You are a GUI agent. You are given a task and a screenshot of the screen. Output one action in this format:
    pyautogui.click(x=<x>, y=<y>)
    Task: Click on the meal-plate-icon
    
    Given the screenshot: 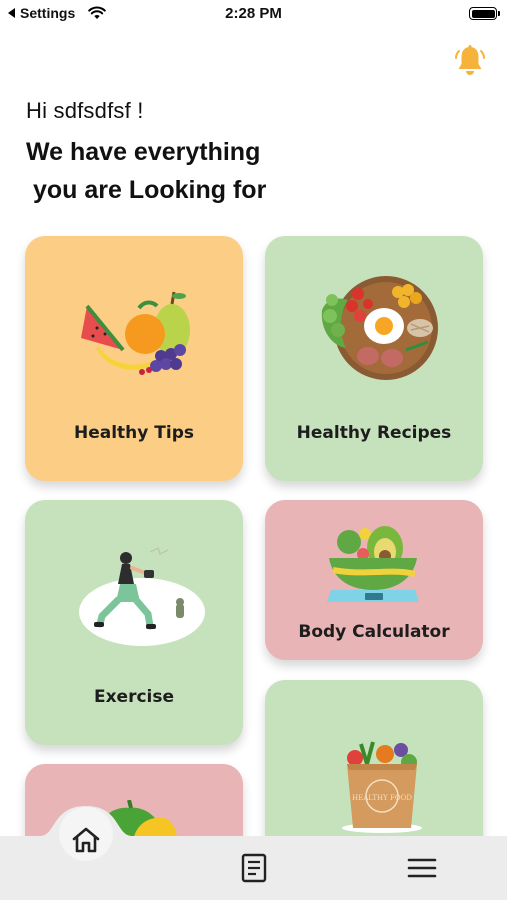 What is the action you would take?
    pyautogui.click(x=379, y=328)
    